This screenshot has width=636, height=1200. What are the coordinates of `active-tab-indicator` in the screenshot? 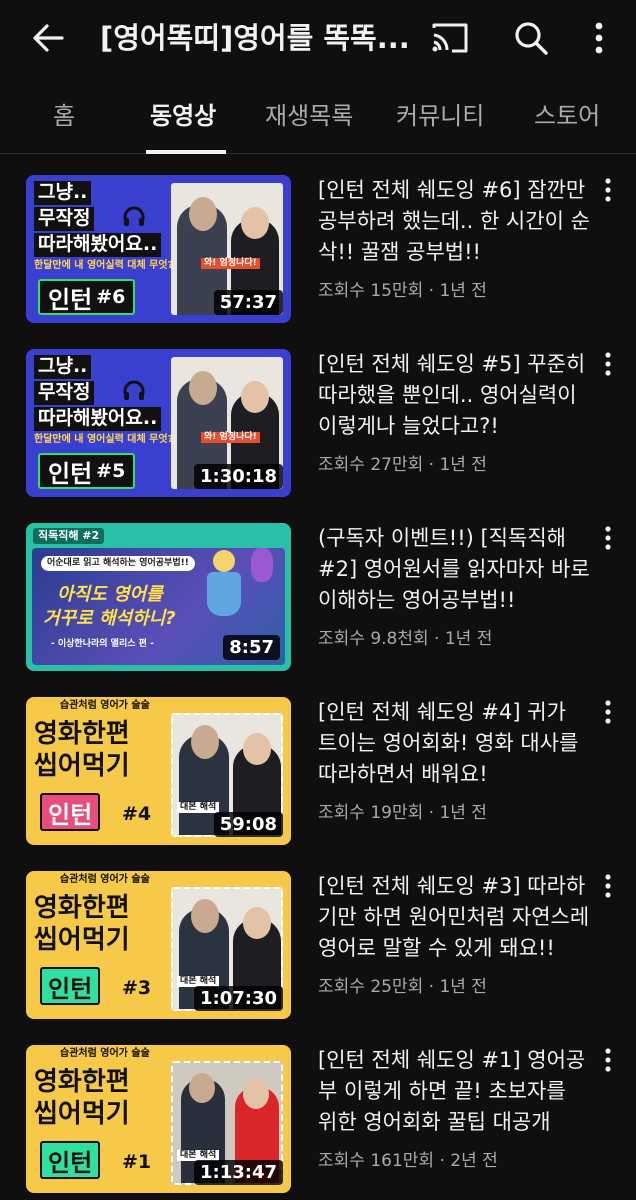 It's located at (186, 152).